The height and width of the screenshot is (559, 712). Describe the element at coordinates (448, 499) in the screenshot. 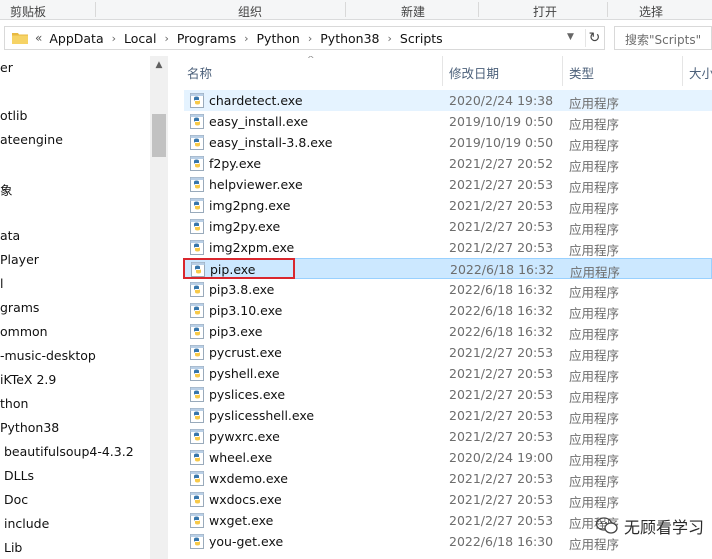

I see `file-row: wxdocs.exe 2021/2/27 20:53 应用程序` at that location.